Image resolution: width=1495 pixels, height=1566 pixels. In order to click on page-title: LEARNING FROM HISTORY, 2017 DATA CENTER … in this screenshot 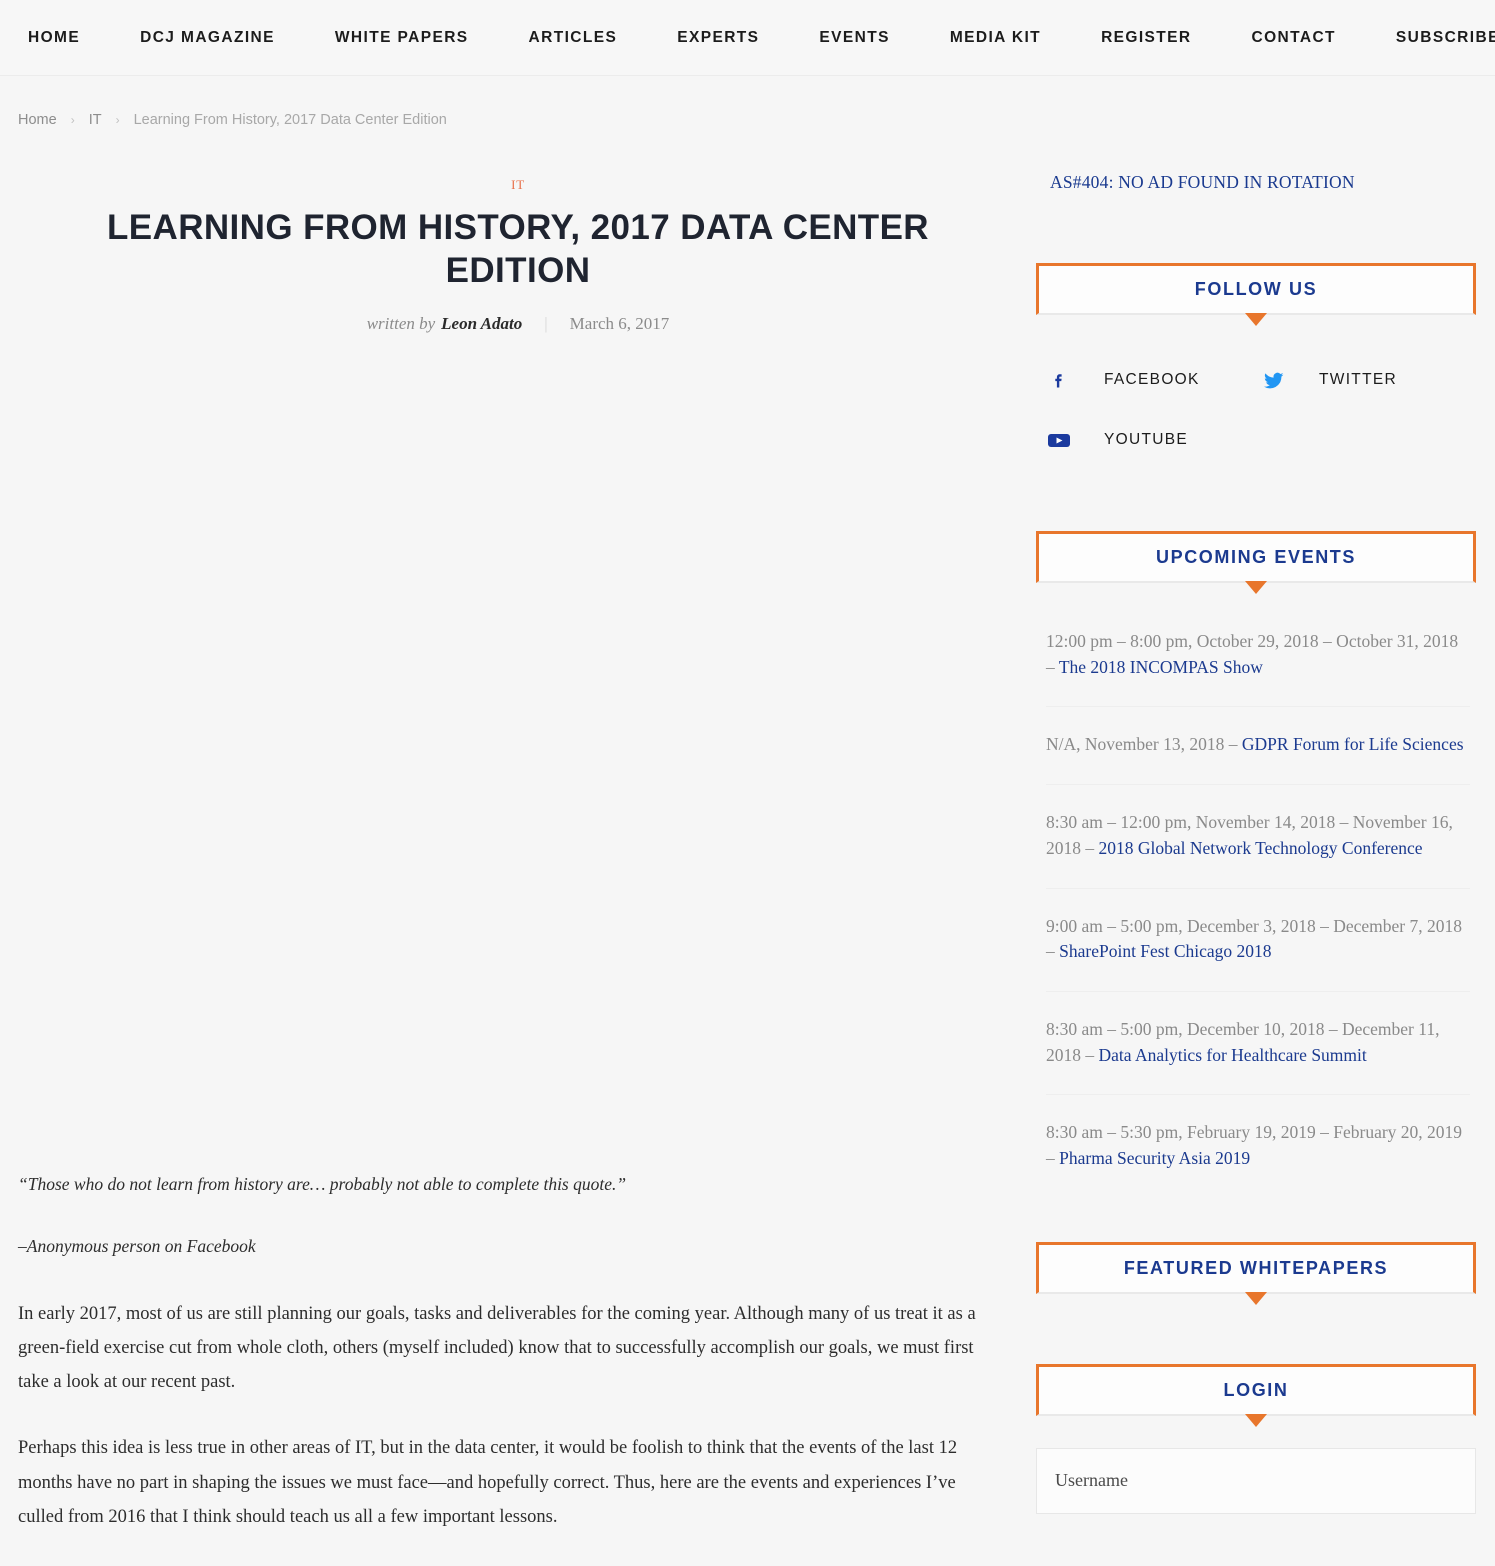, I will do `click(518, 249)`.